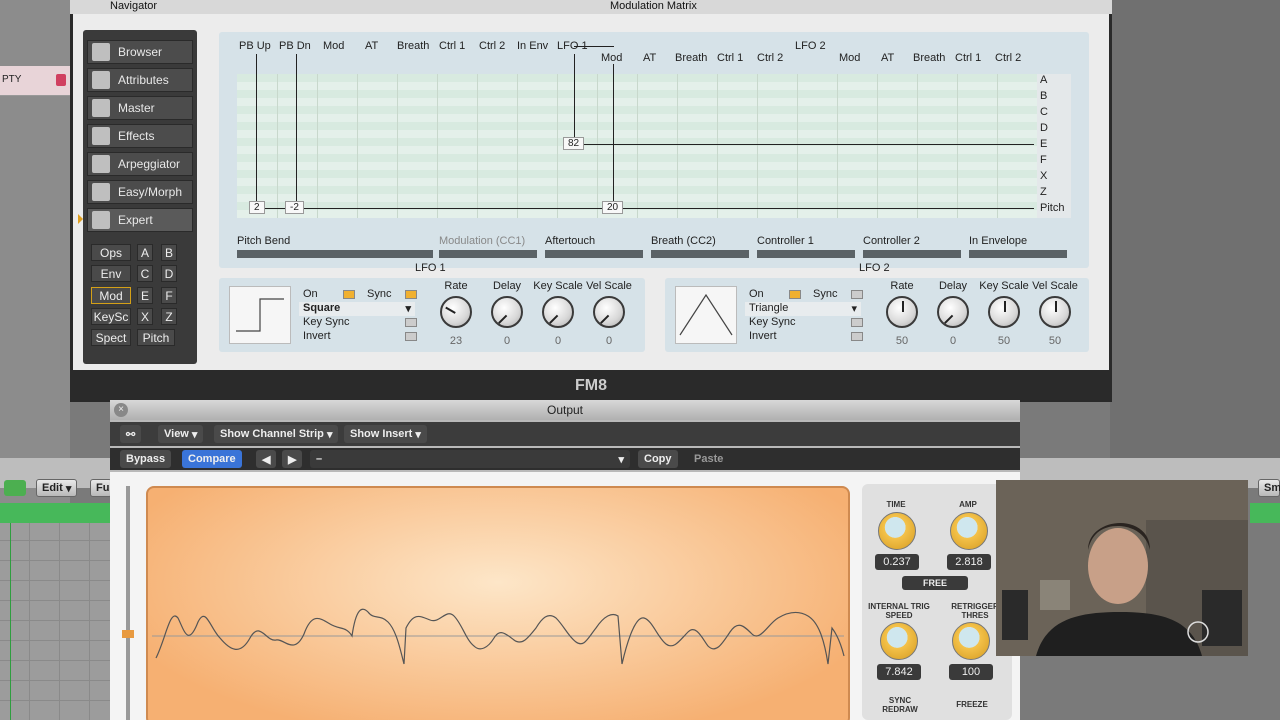 Image resolution: width=1280 pixels, height=720 pixels. Describe the element at coordinates (849, 58) in the screenshot. I see `source-lfo2-mod: Mod` at that location.